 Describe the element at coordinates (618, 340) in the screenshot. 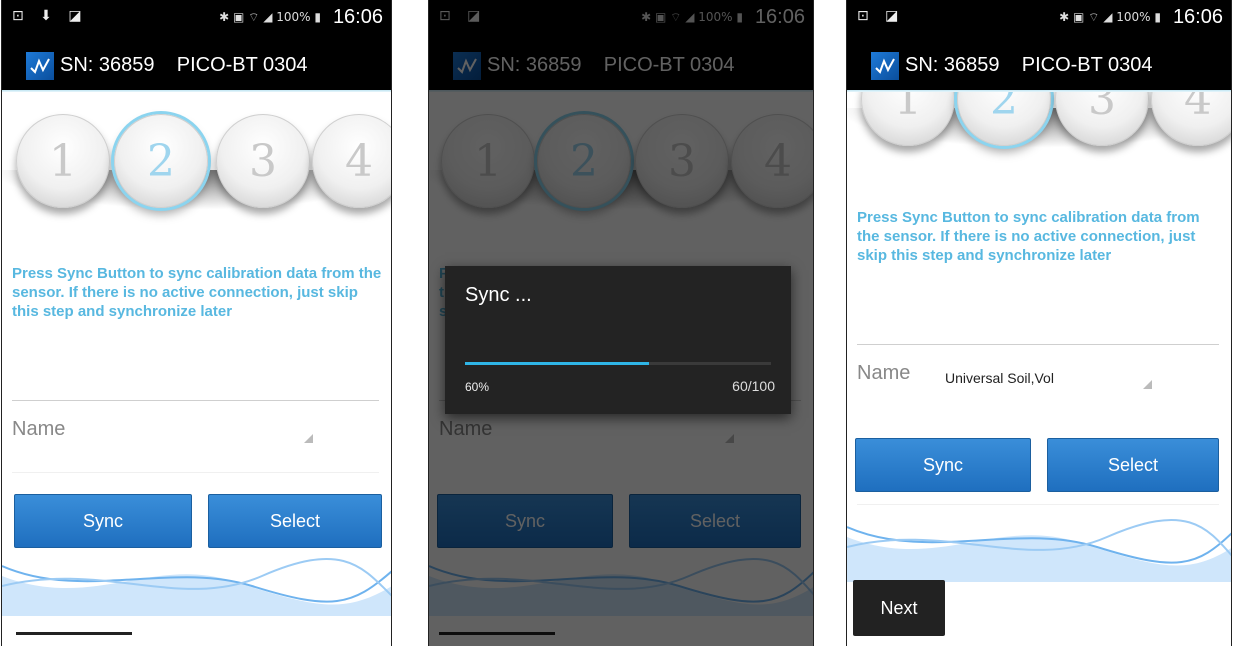

I see `sync-progress-dialog: Sync ... 60% 60/100` at that location.